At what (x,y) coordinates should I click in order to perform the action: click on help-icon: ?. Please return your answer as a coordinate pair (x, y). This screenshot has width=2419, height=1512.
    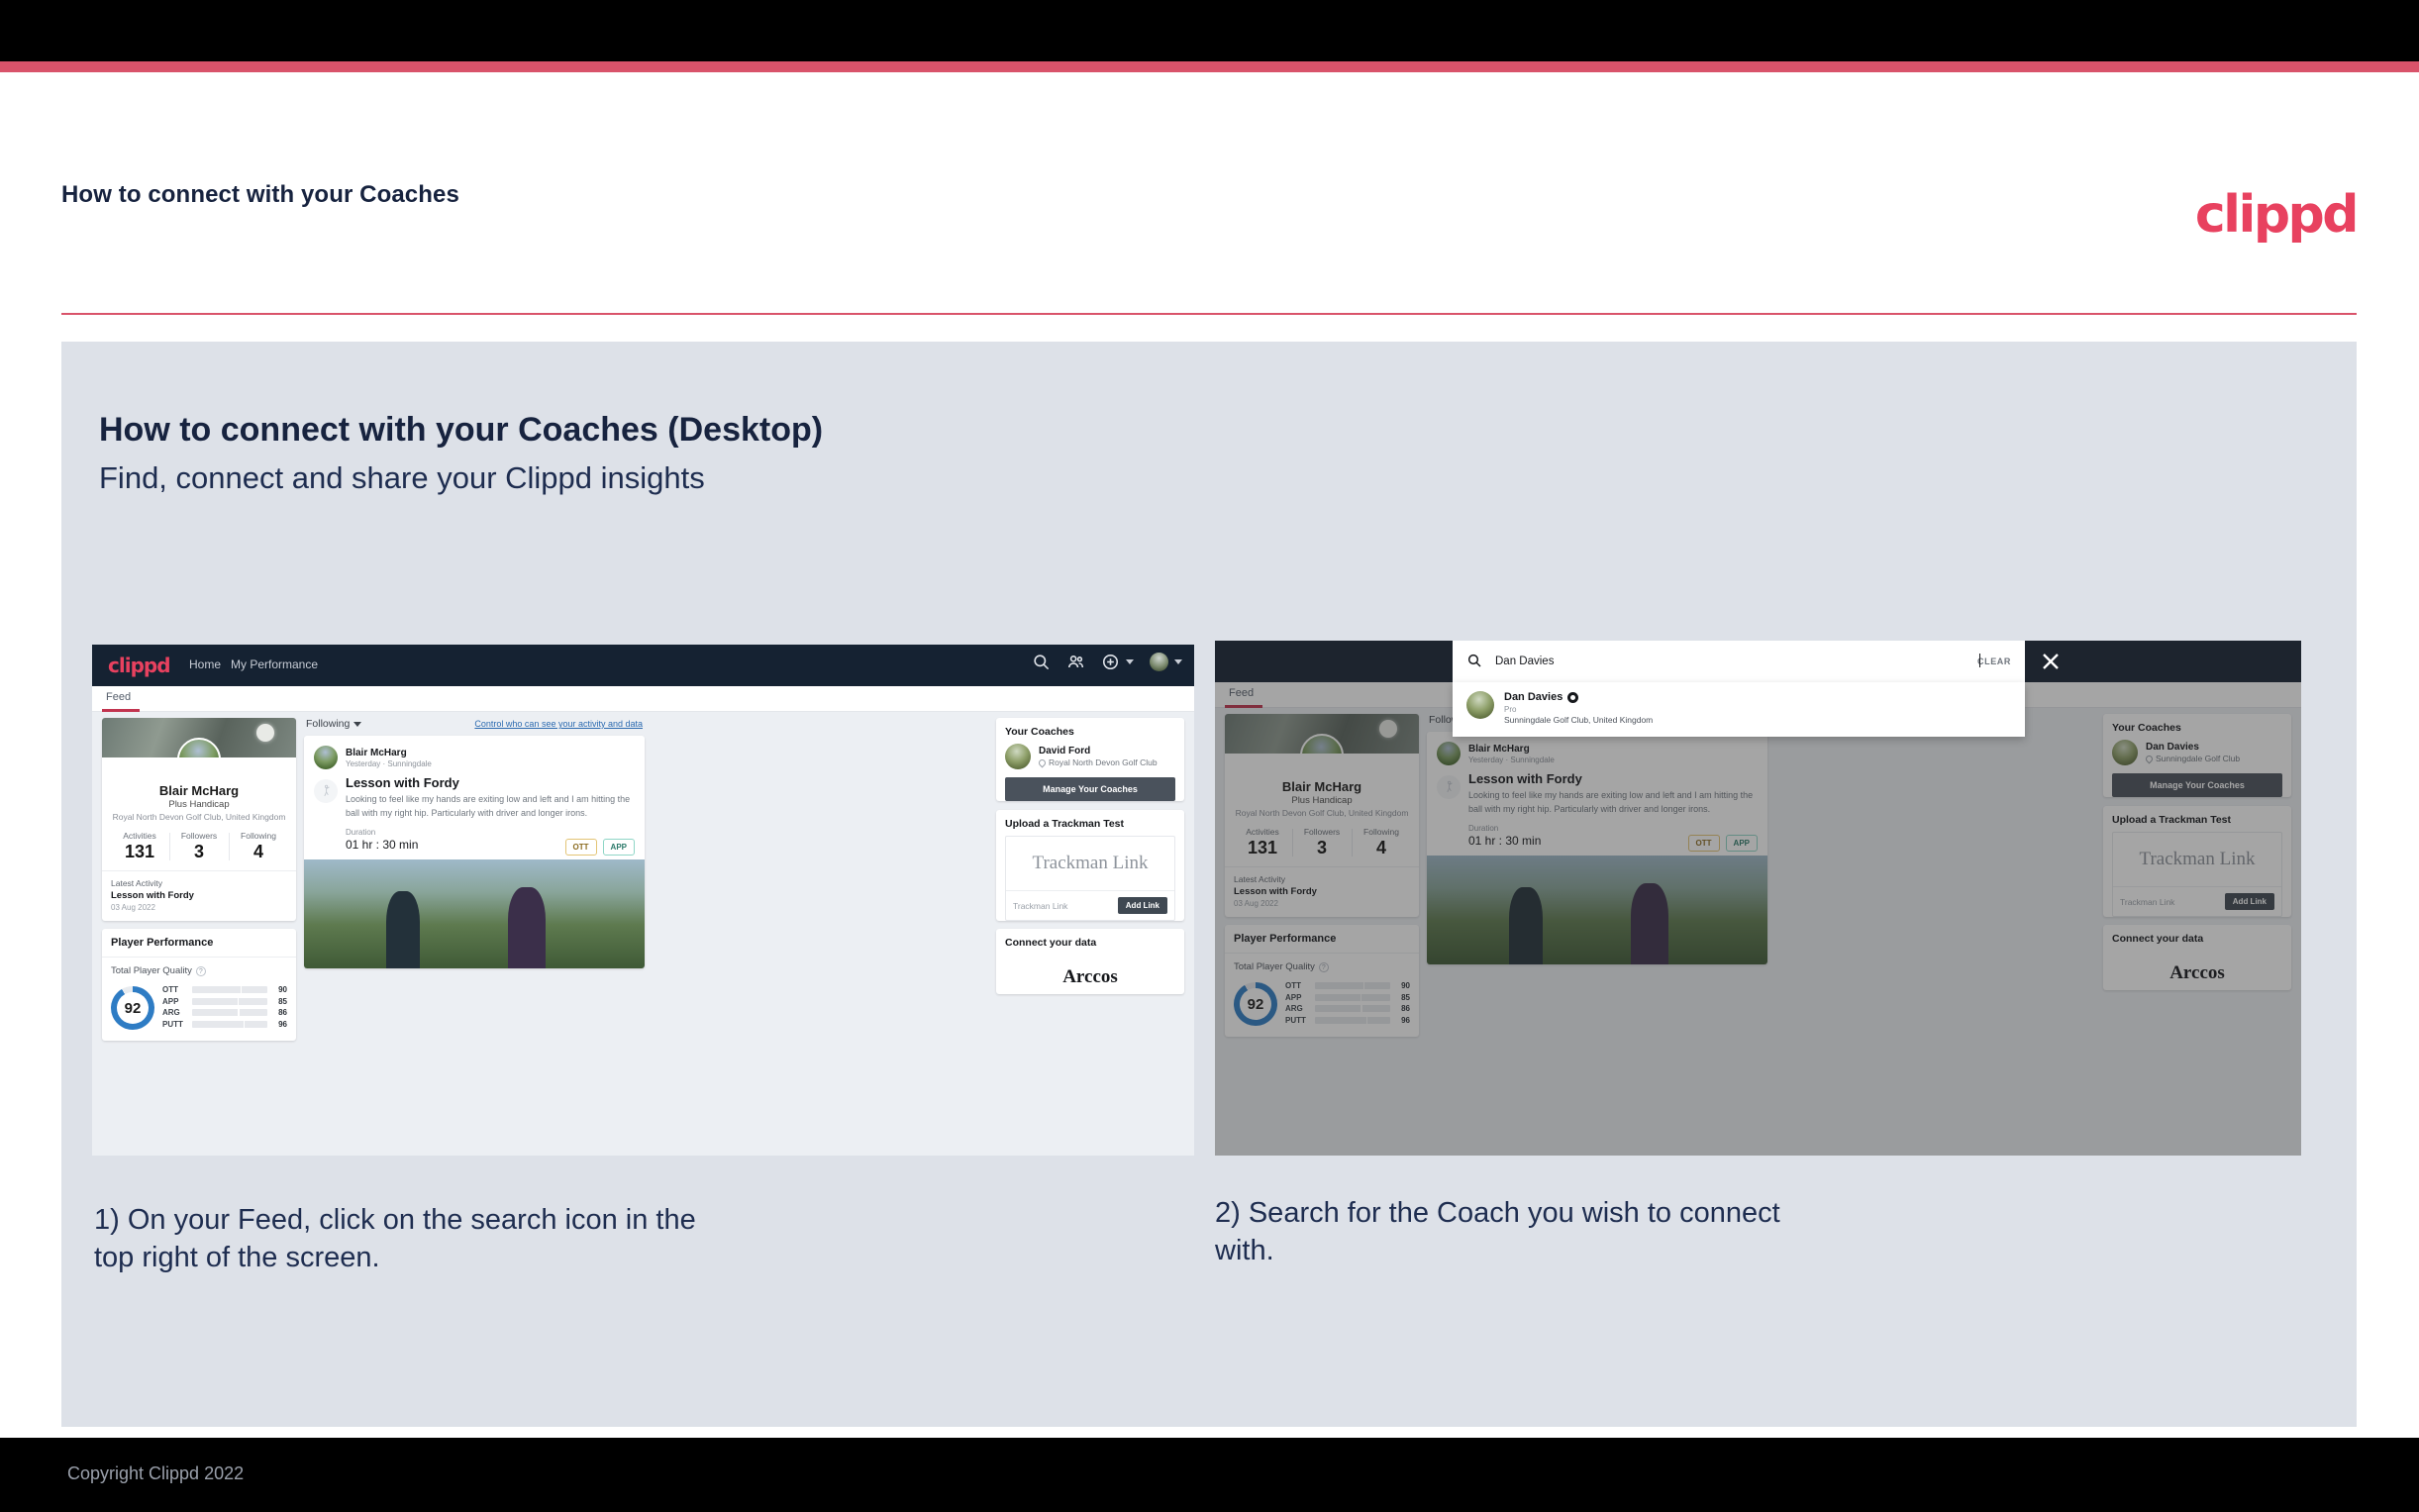
    Looking at the image, I should click on (200, 970).